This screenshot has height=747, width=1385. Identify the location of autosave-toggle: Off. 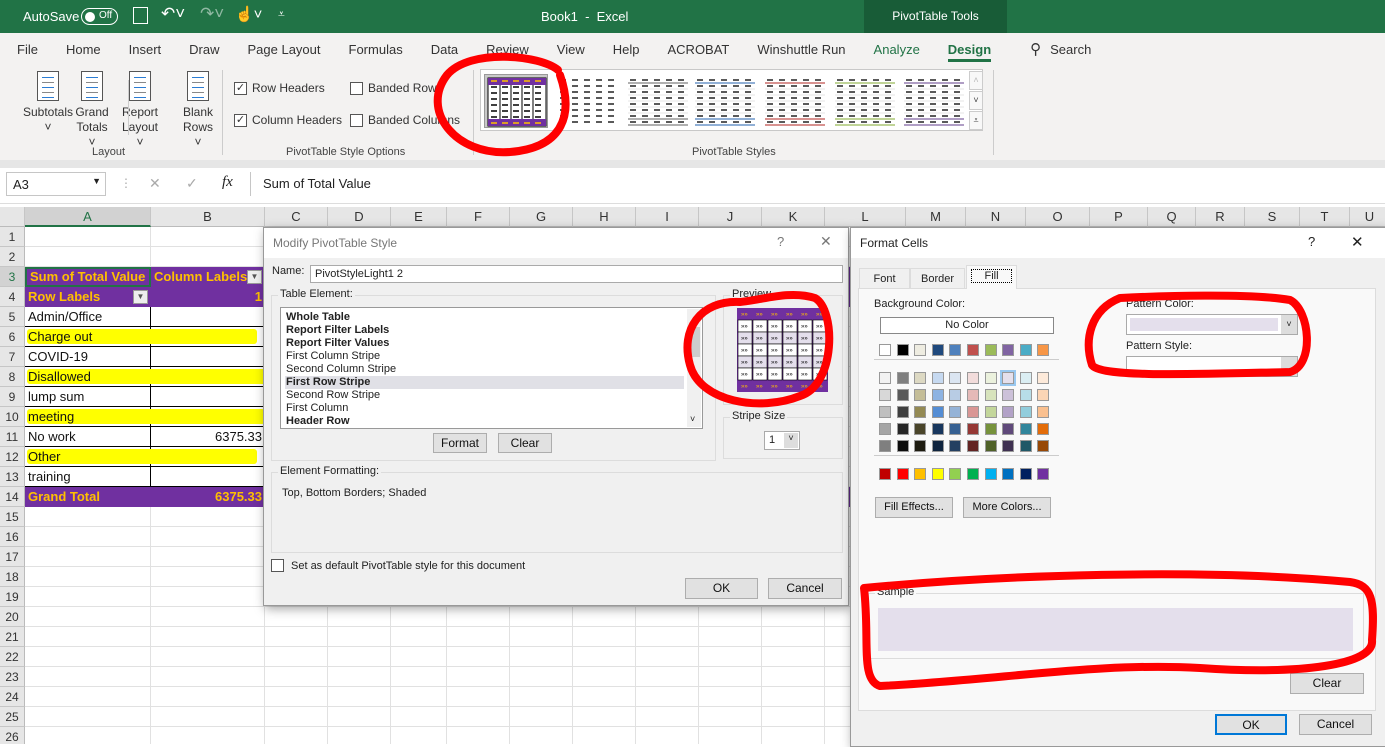
(99, 16).